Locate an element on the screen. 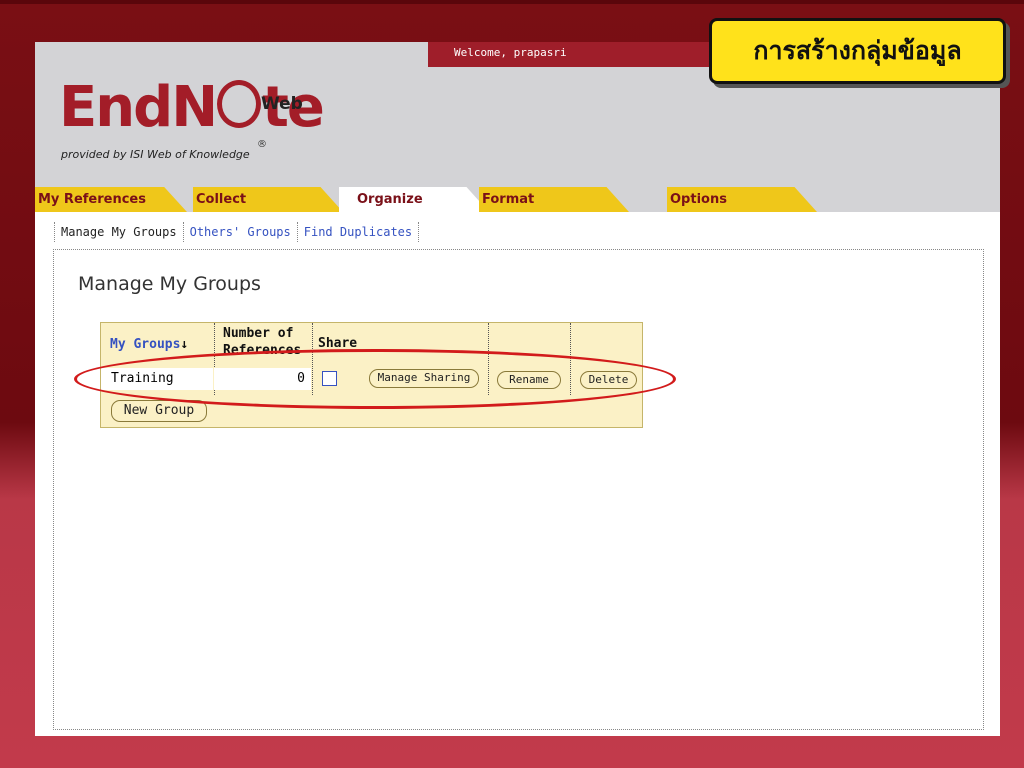 This screenshot has height=768, width=1024. subnav-others-groups: Others' Groups is located at coordinates (241, 232).